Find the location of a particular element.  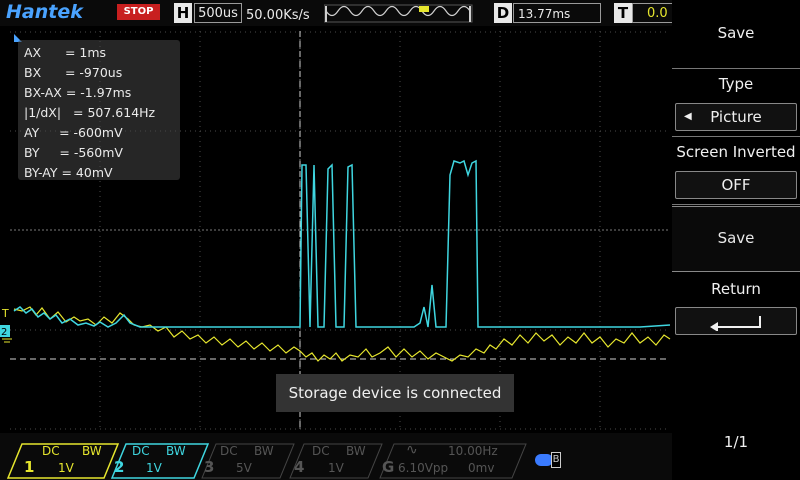

ch2-scale: 1V is located at coordinates (154, 468).